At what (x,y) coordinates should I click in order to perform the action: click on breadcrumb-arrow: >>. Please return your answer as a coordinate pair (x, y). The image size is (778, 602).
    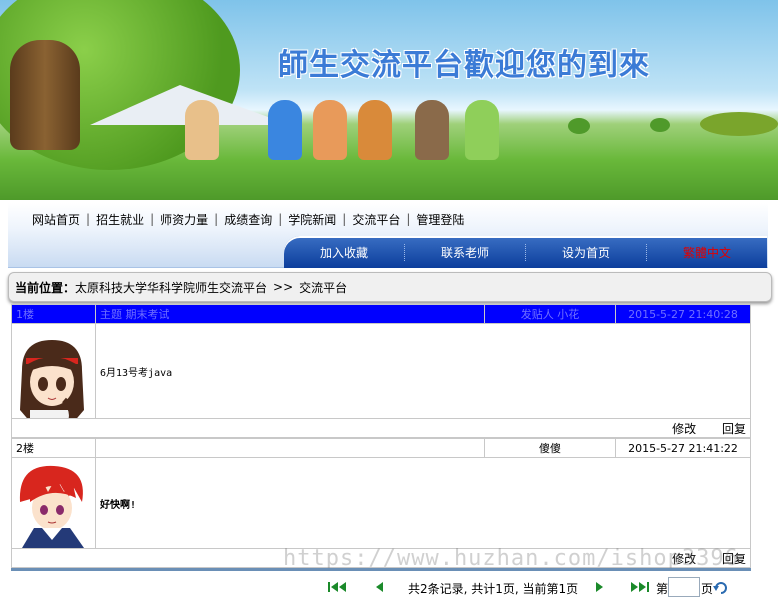
    Looking at the image, I should click on (283, 287).